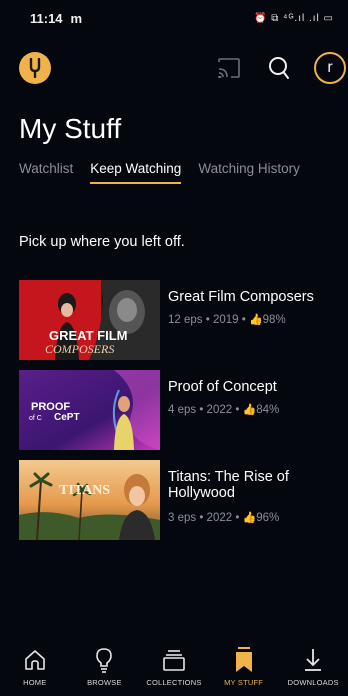 The height and width of the screenshot is (696, 348). Describe the element at coordinates (79, 349) in the screenshot. I see `thumb-text-line2: COMPOSERS` at that location.